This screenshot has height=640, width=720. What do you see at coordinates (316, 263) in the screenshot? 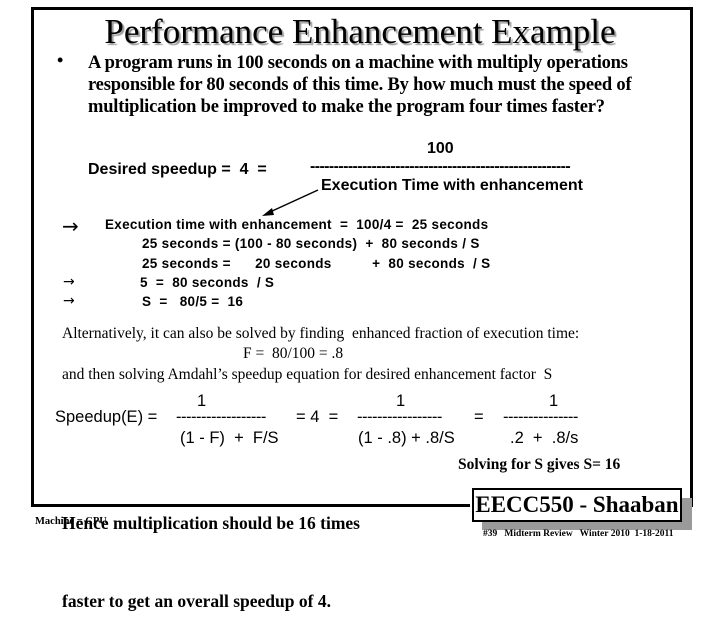
I see `step-line: 25 seconds = 20 seconds + 80 seconds / S` at bounding box center [316, 263].